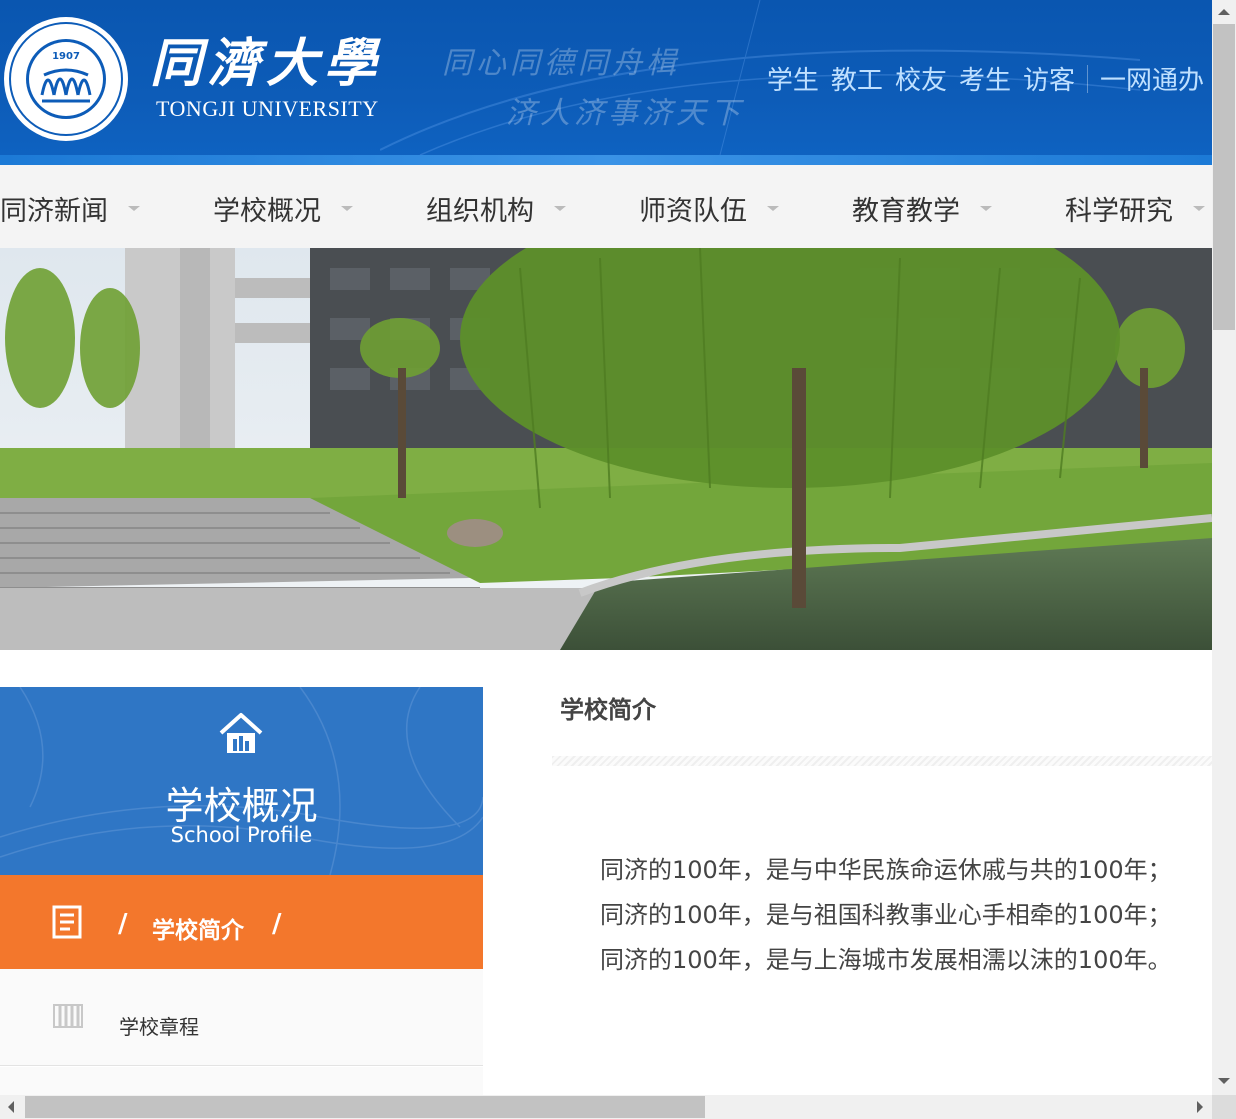  Describe the element at coordinates (886, 915) in the screenshot. I see `intro-paragraph-2: 同济的100年，是与祖国科教事业心手相牵的100年；` at that location.